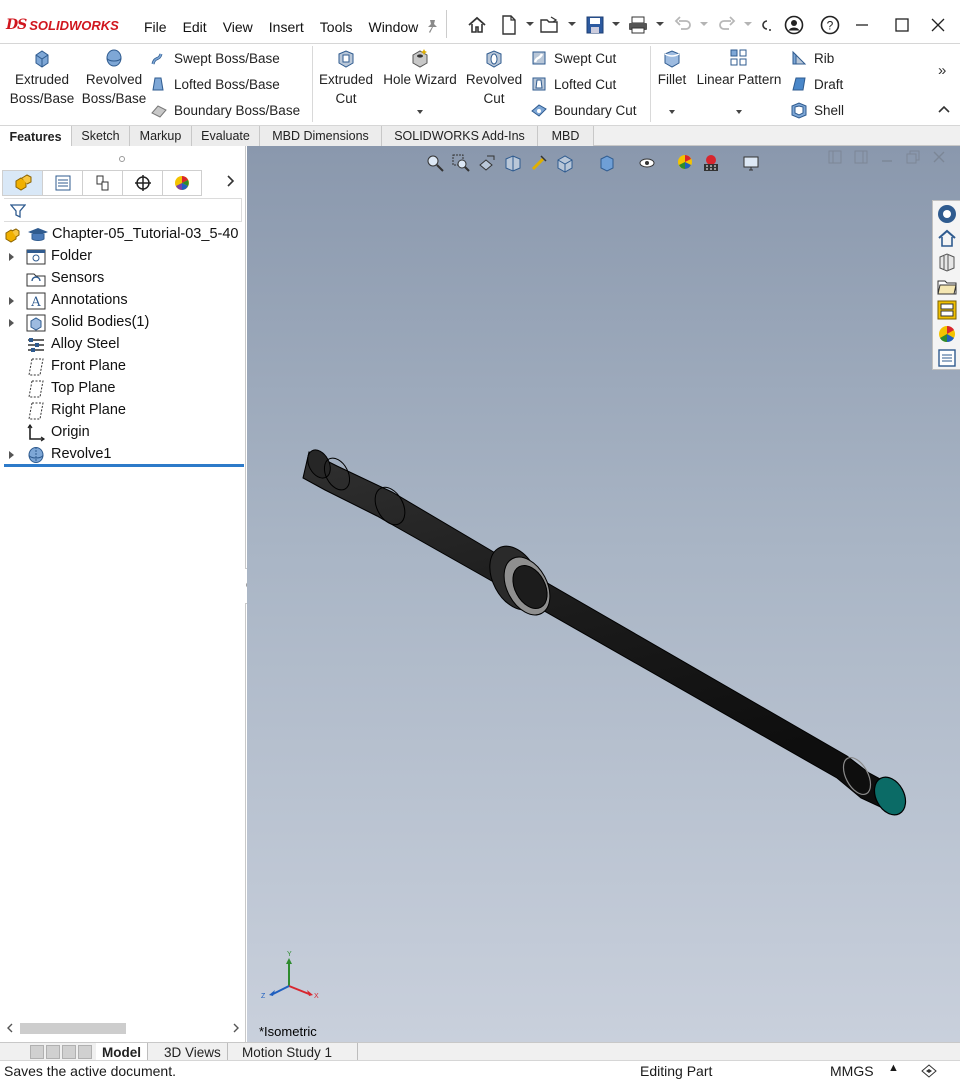 The width and height of the screenshot is (960, 1080). What do you see at coordinates (53, 1052) in the screenshot?
I see `previous-tab-arrow-icon` at bounding box center [53, 1052].